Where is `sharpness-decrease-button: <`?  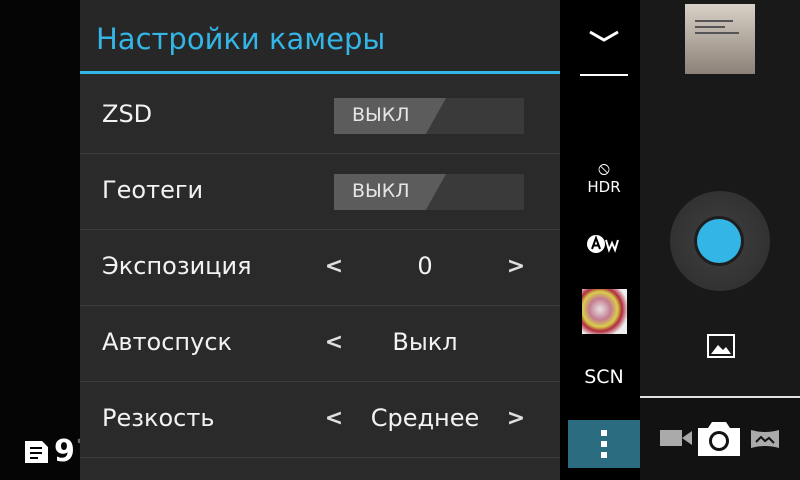 sharpness-decrease-button: < is located at coordinates (334, 418).